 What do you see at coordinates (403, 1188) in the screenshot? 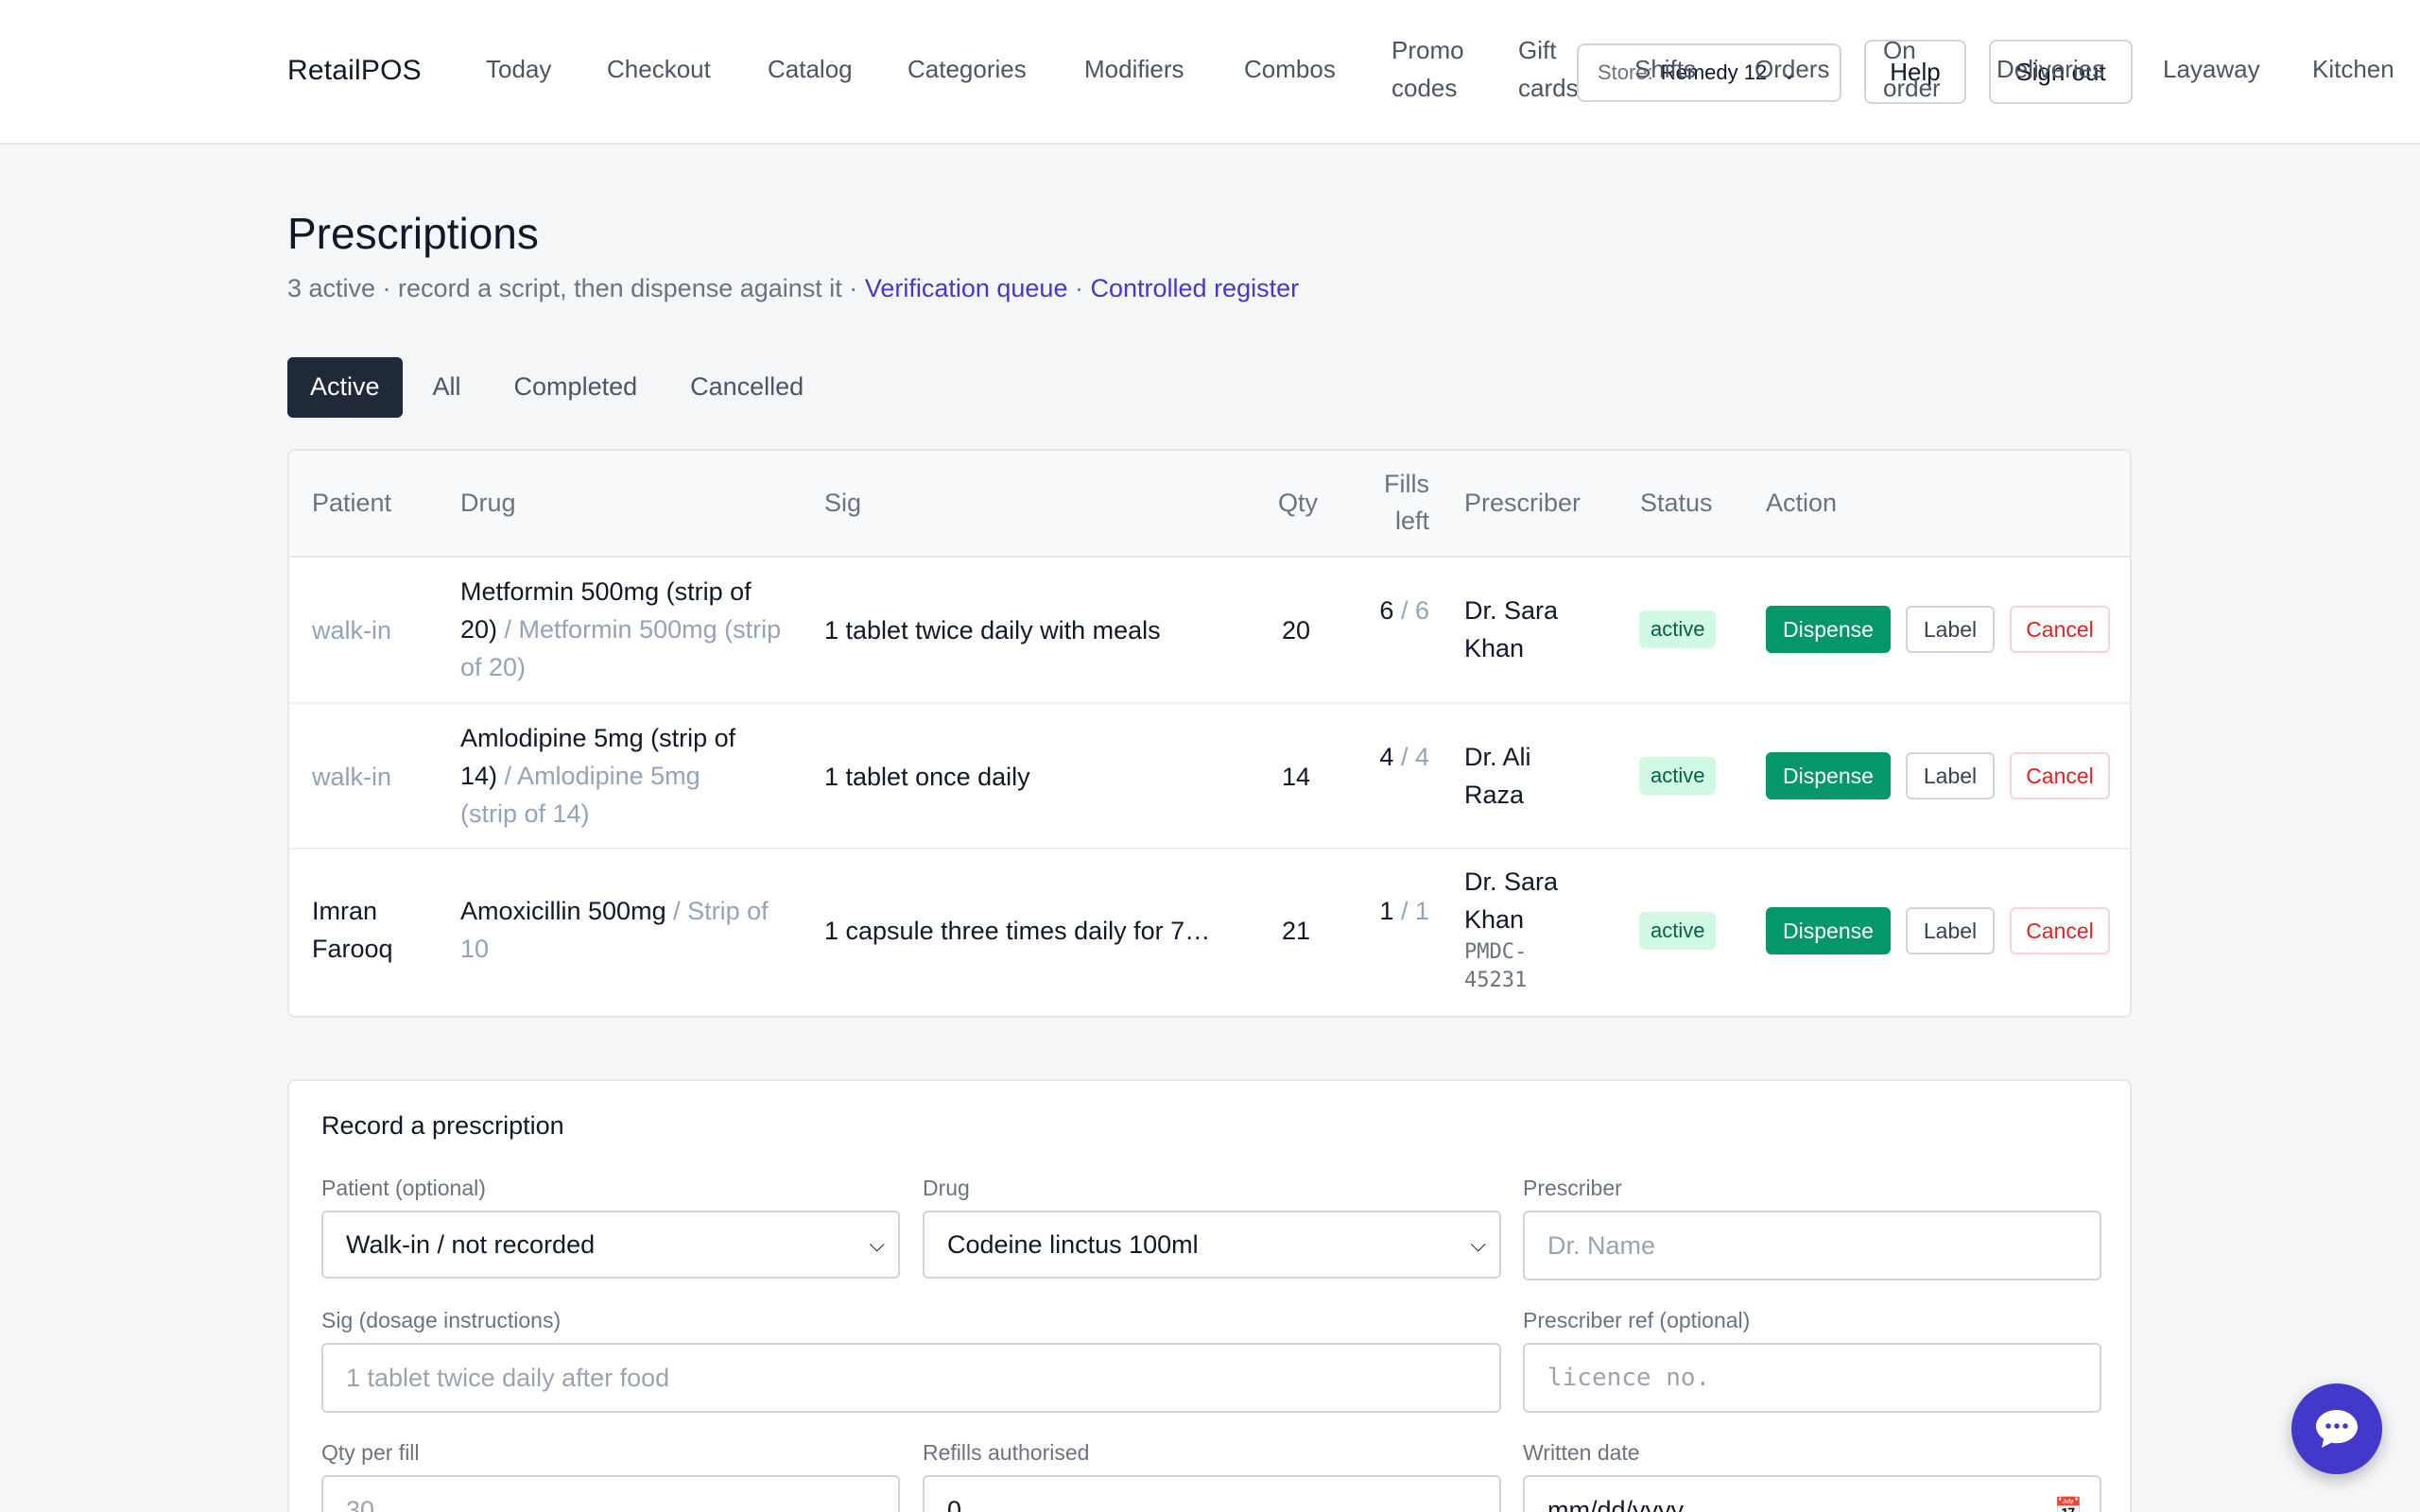
I see `patient-field-label: Patient (optional)` at bounding box center [403, 1188].